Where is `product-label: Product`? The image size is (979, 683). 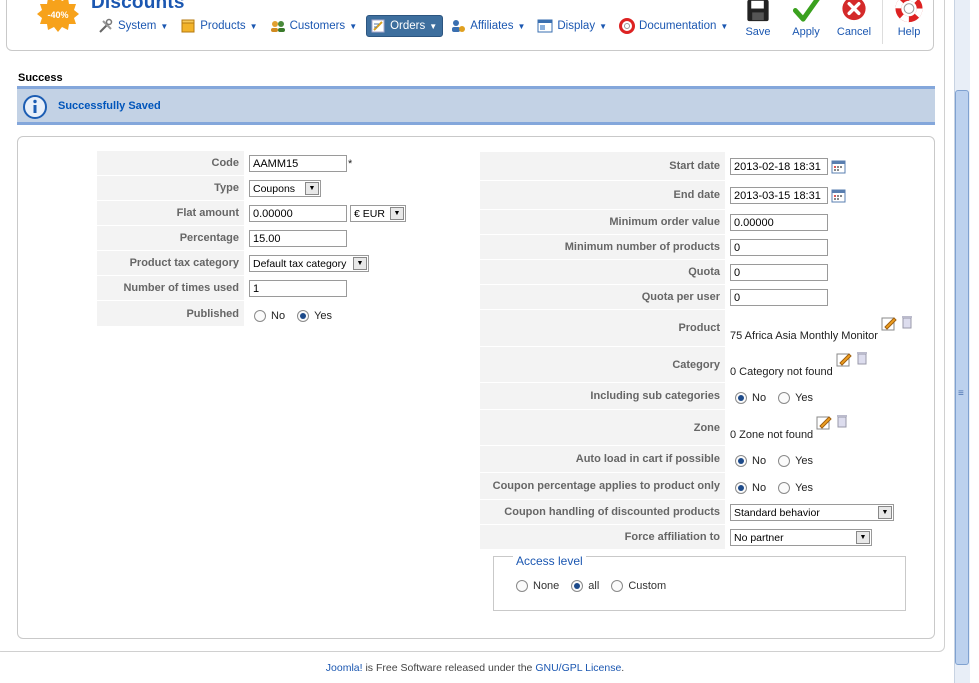 product-label: Product is located at coordinates (602, 328).